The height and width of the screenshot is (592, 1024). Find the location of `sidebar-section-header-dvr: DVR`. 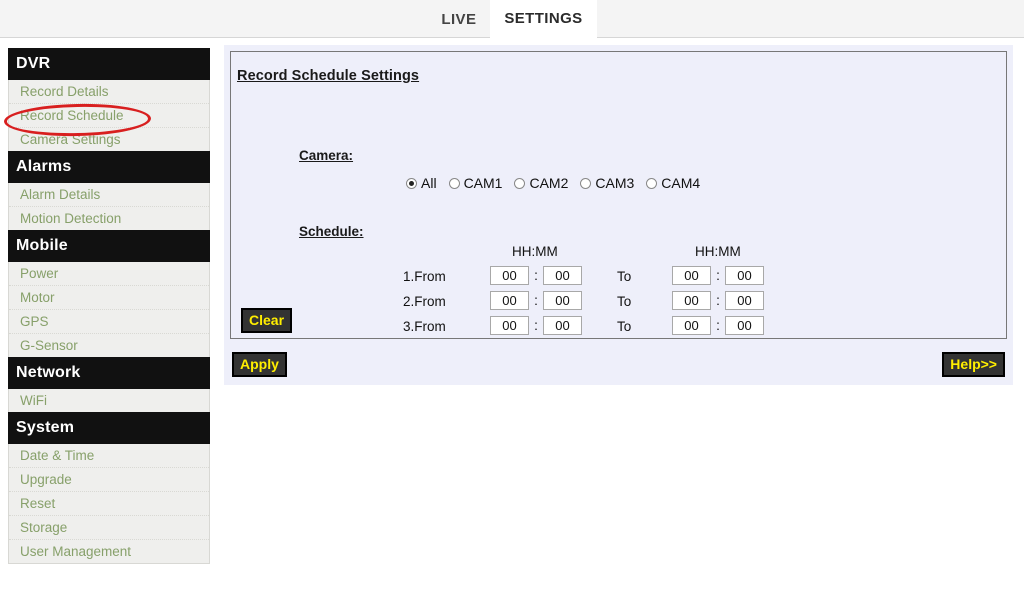

sidebar-section-header-dvr: DVR is located at coordinates (109, 64).